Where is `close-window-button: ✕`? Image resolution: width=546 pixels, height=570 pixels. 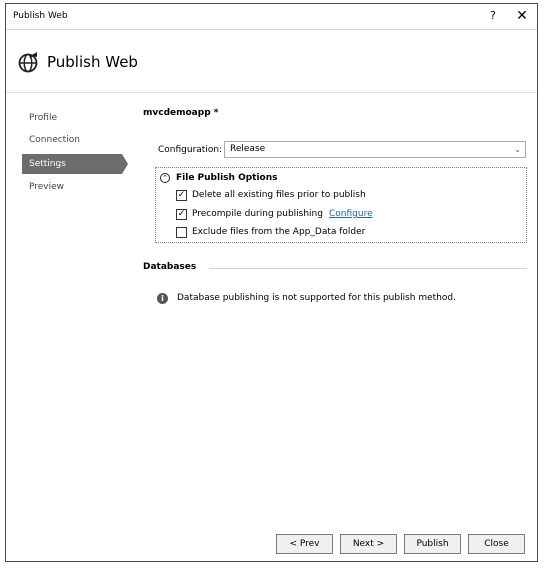 close-window-button: ✕ is located at coordinates (522, 16).